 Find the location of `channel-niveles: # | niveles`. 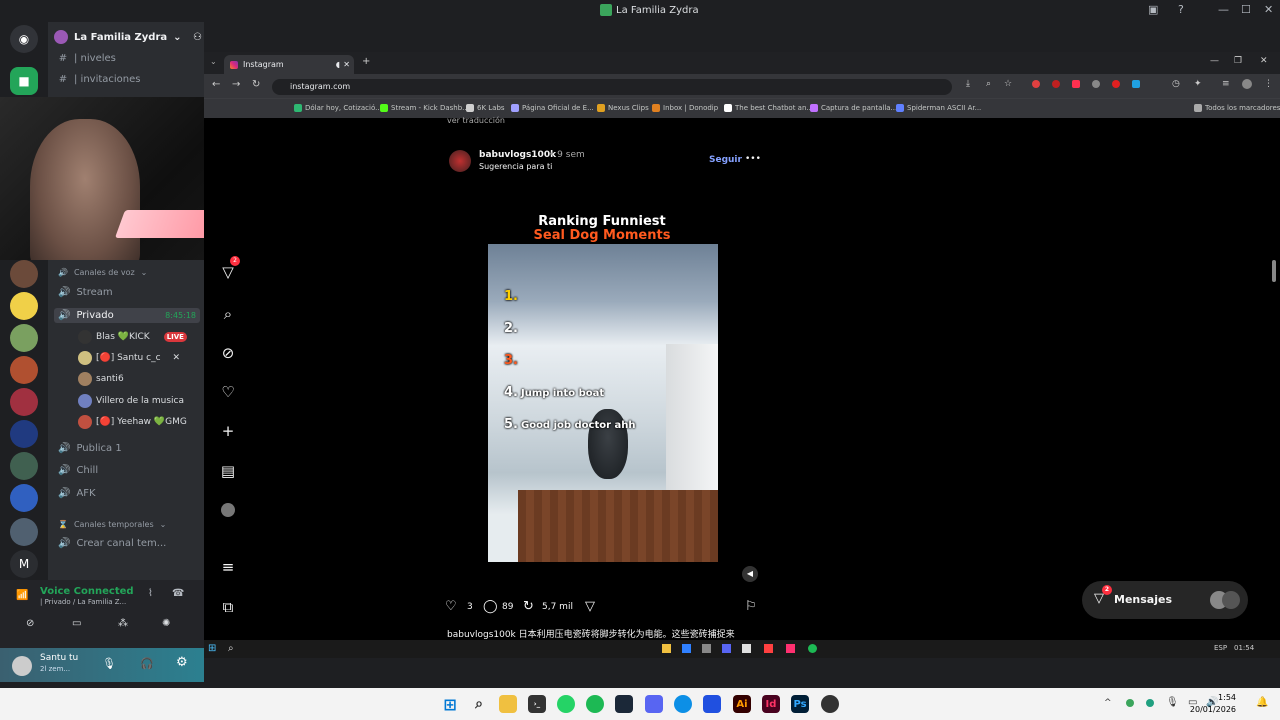

channel-niveles: # | niveles is located at coordinates (87, 58).